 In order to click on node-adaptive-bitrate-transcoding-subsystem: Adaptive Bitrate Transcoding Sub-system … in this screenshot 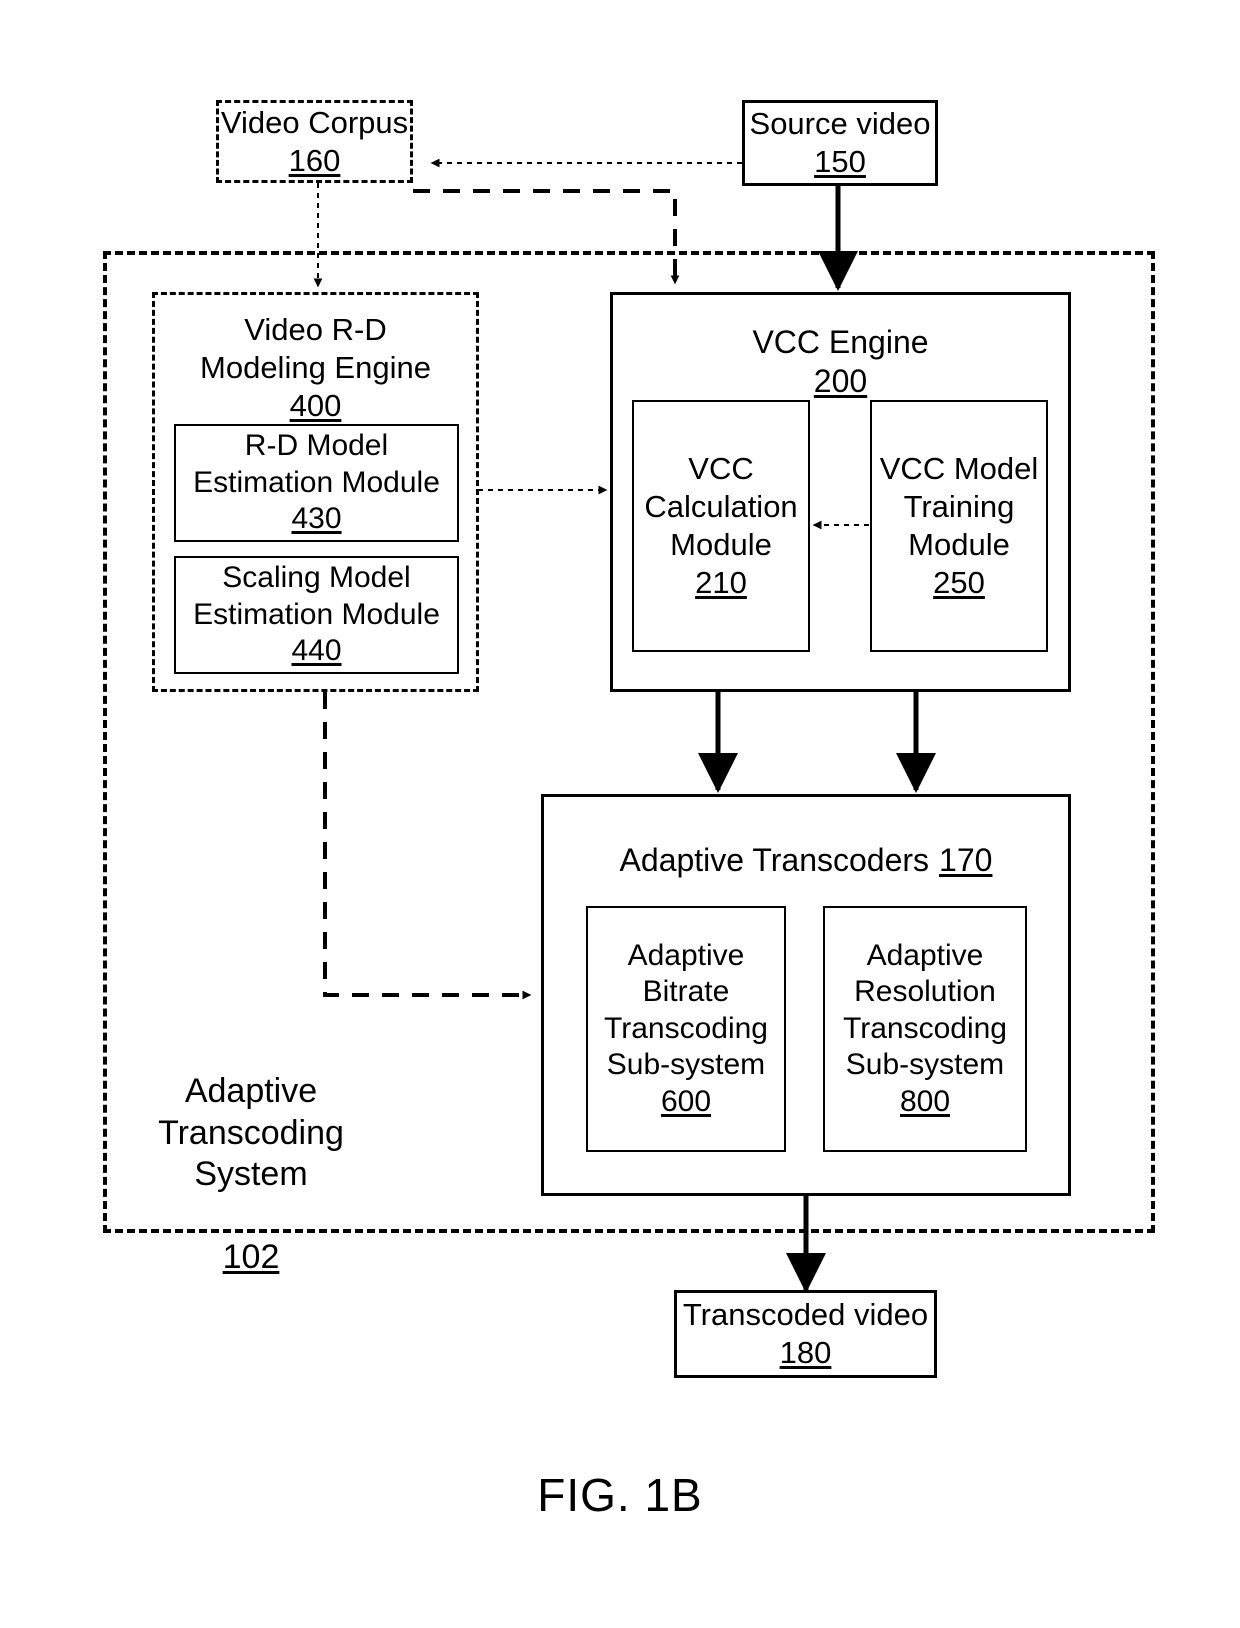, I will do `click(686, 1029)`.